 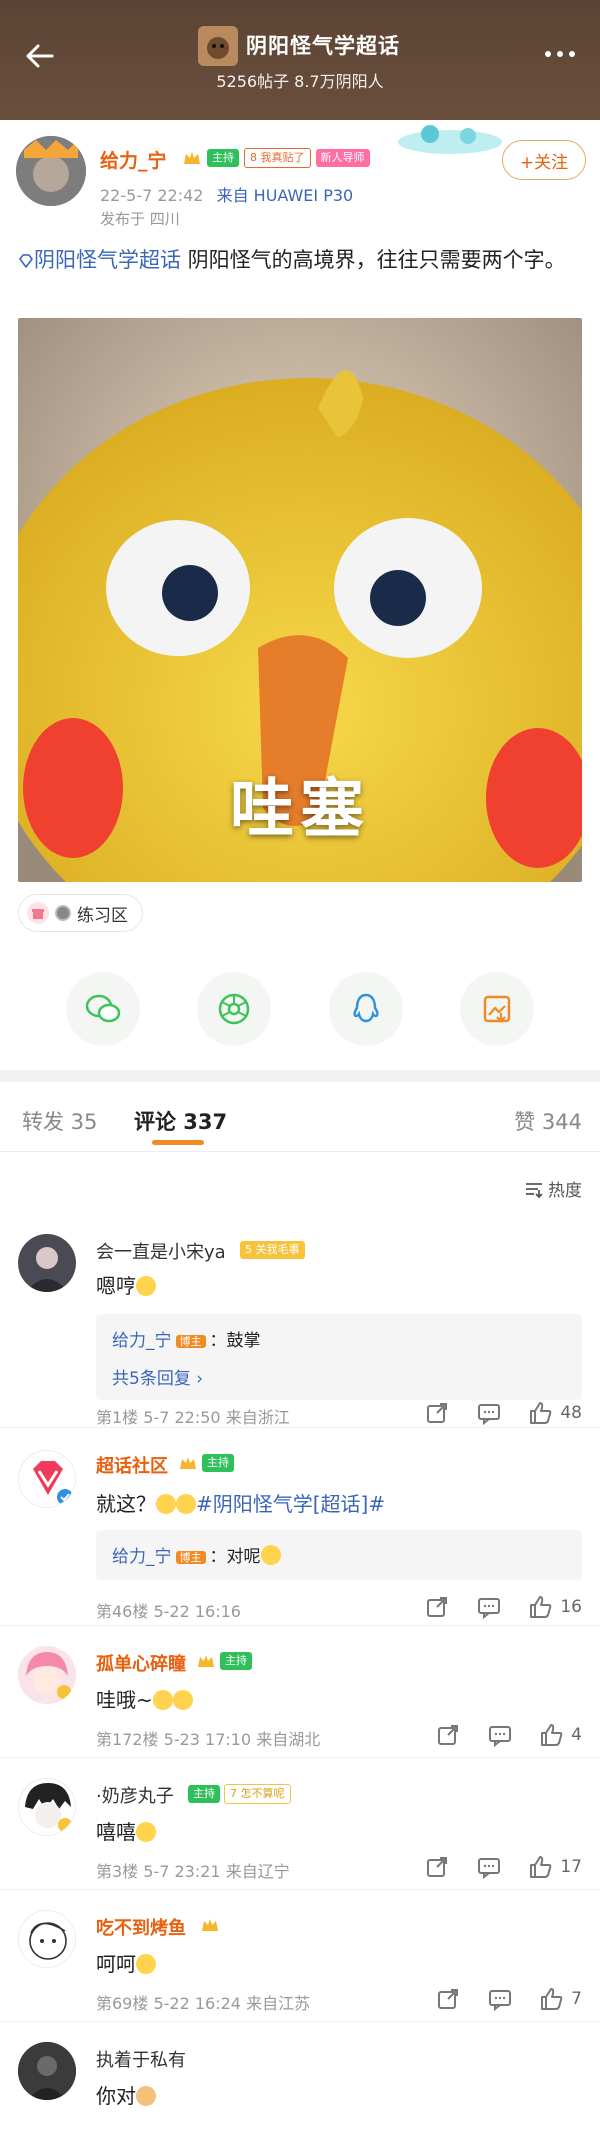 I want to click on follow-button: +关注, so click(x=544, y=160).